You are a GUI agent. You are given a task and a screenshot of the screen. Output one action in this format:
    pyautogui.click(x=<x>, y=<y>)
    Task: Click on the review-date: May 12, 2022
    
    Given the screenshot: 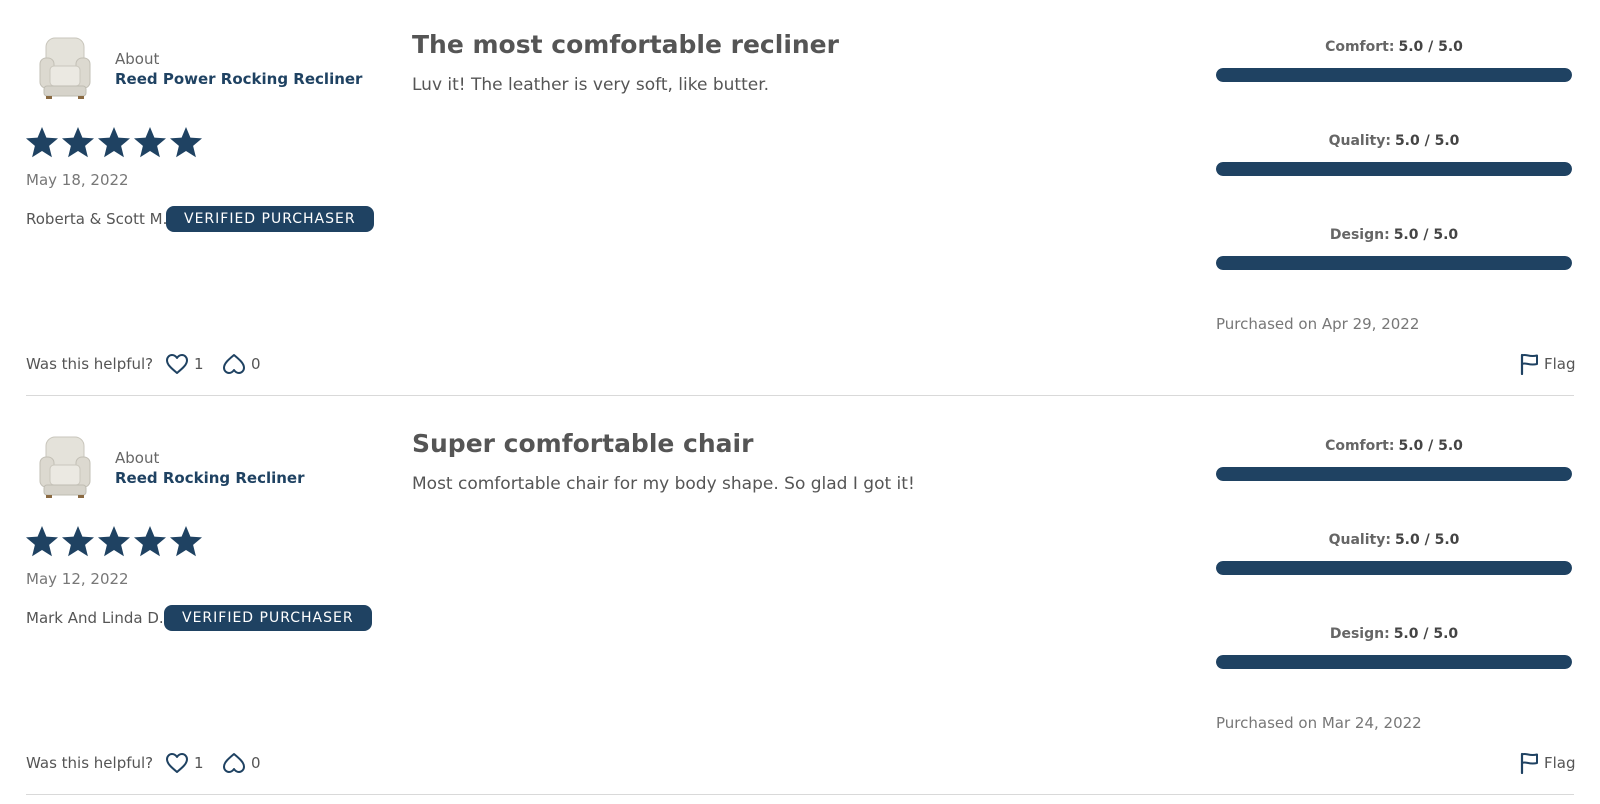 What is the action you would take?
    pyautogui.click(x=77, y=579)
    